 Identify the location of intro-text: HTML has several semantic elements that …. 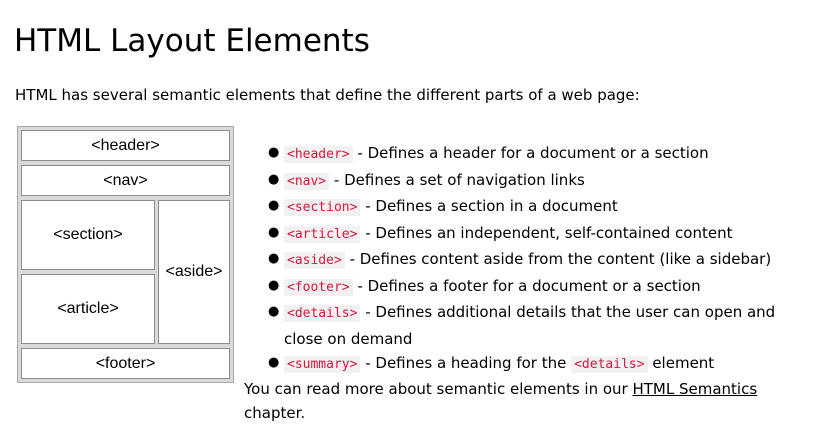
(327, 95).